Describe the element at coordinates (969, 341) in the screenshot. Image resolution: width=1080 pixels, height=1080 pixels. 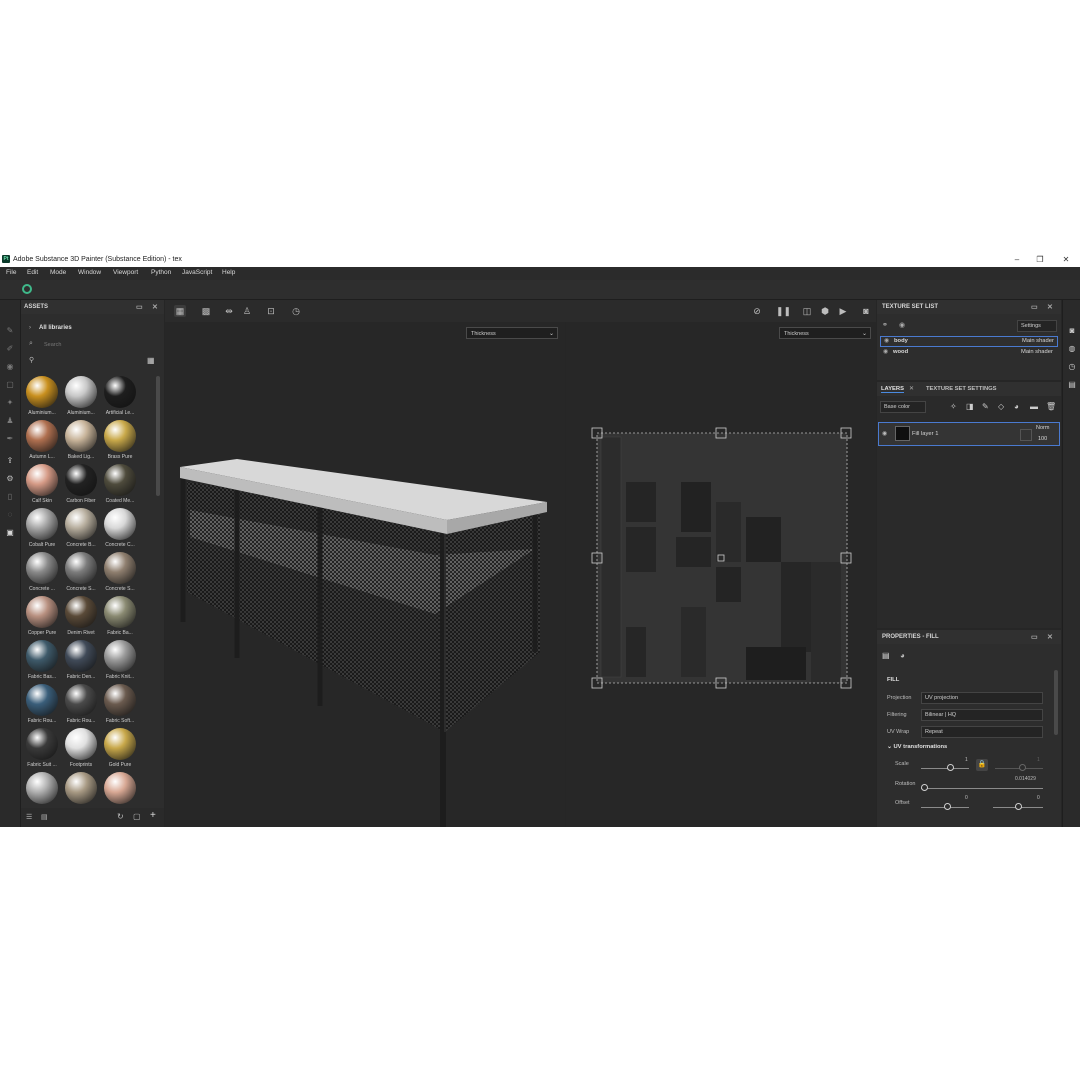
I see `texture-set-row: ◉ body Main shader` at that location.